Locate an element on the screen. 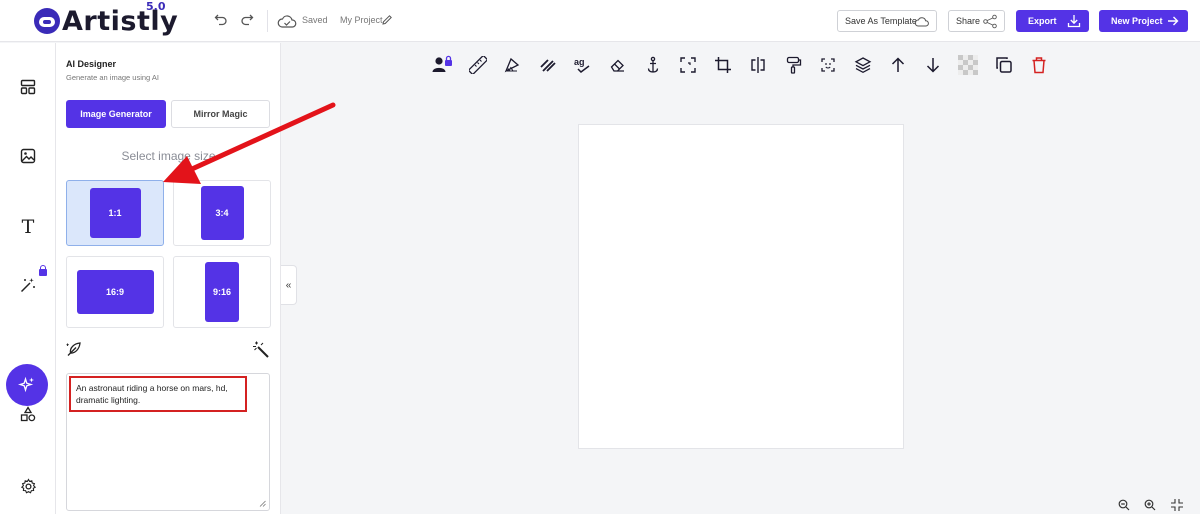 The height and width of the screenshot is (514, 1200). spellcheck-icon: ag is located at coordinates (583, 65).